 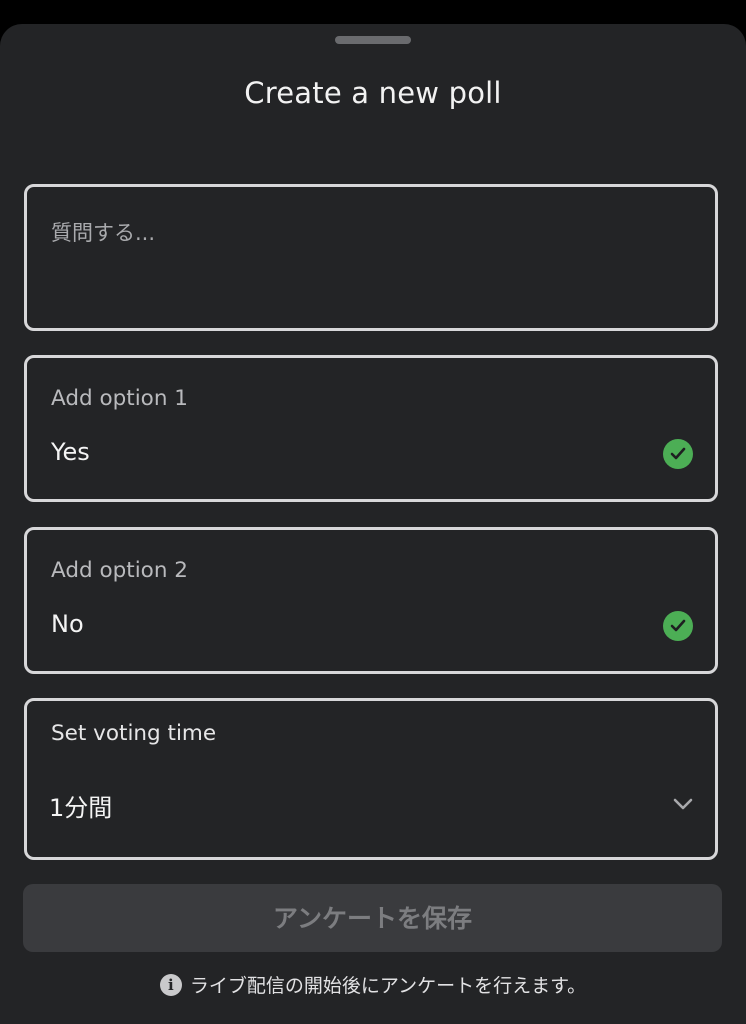 I want to click on info-icon: i, so click(x=170, y=984).